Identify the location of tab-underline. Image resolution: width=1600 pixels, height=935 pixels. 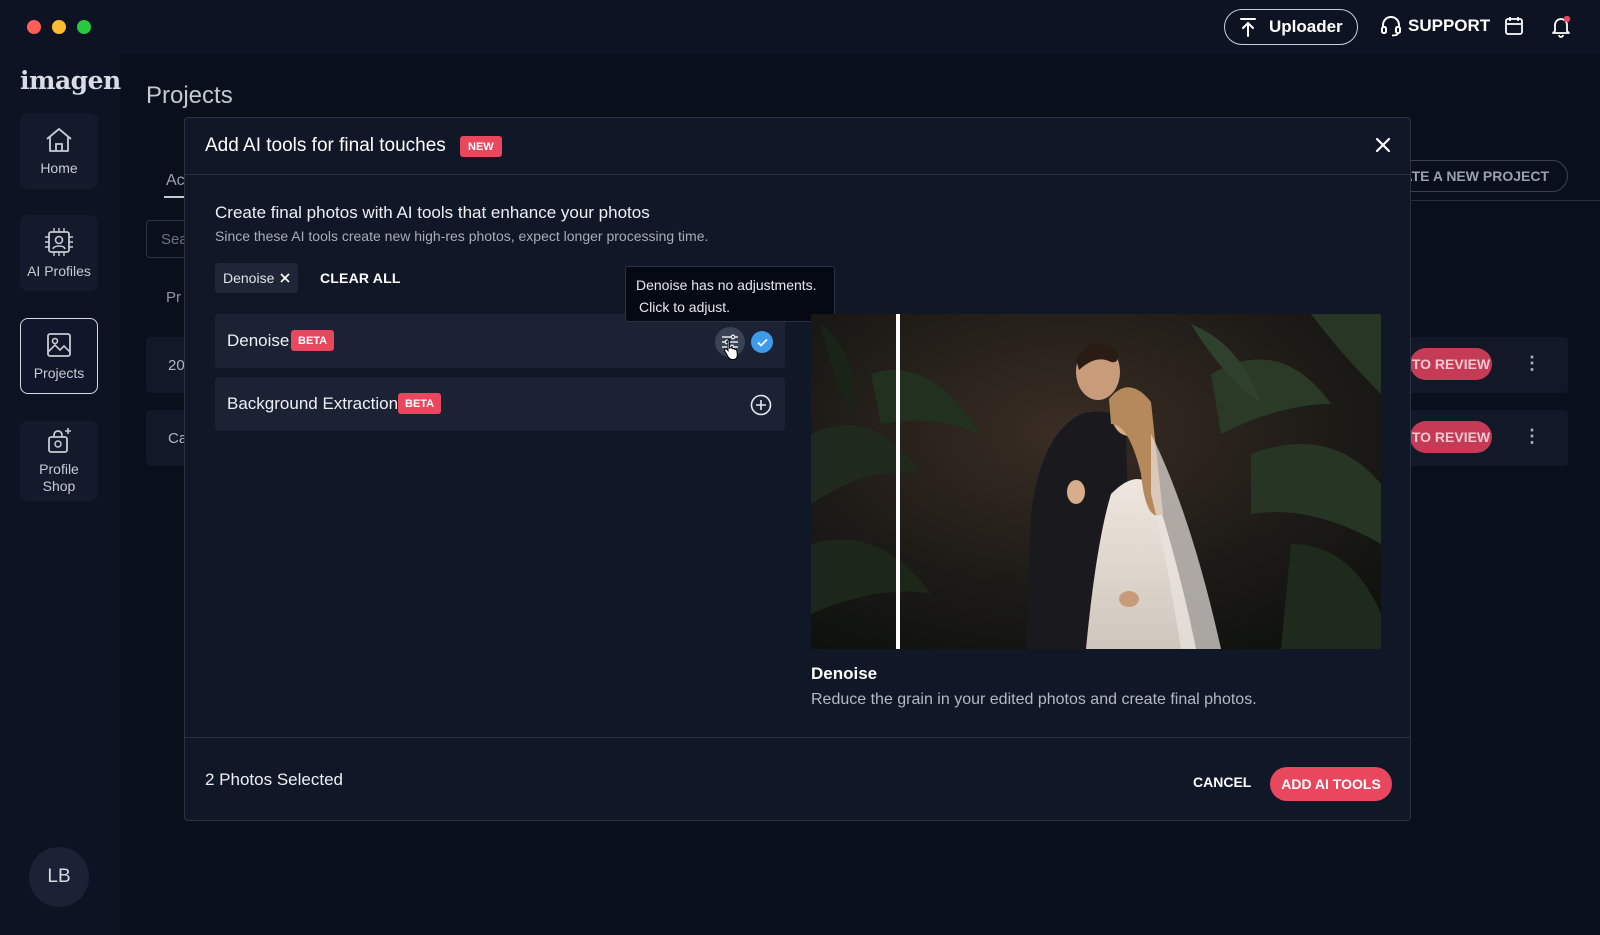
(175, 197).